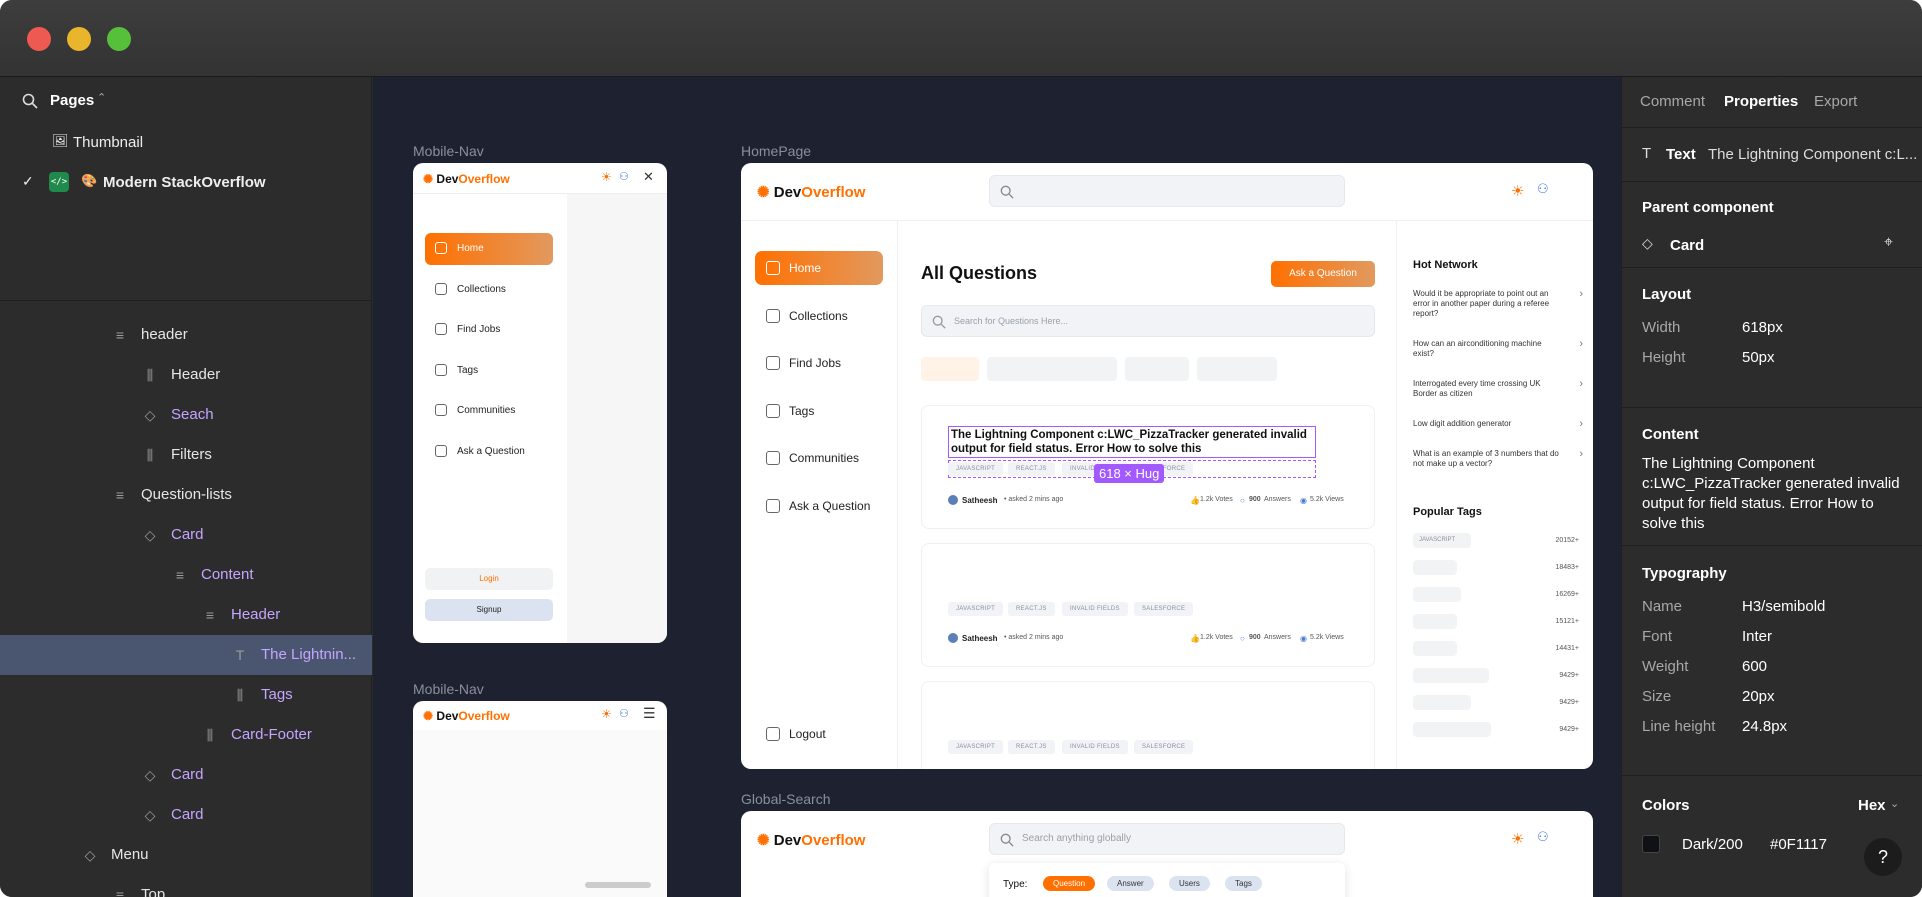 This screenshot has width=1922, height=897. I want to click on sidebar-nav-item: Communities, so click(819, 458).